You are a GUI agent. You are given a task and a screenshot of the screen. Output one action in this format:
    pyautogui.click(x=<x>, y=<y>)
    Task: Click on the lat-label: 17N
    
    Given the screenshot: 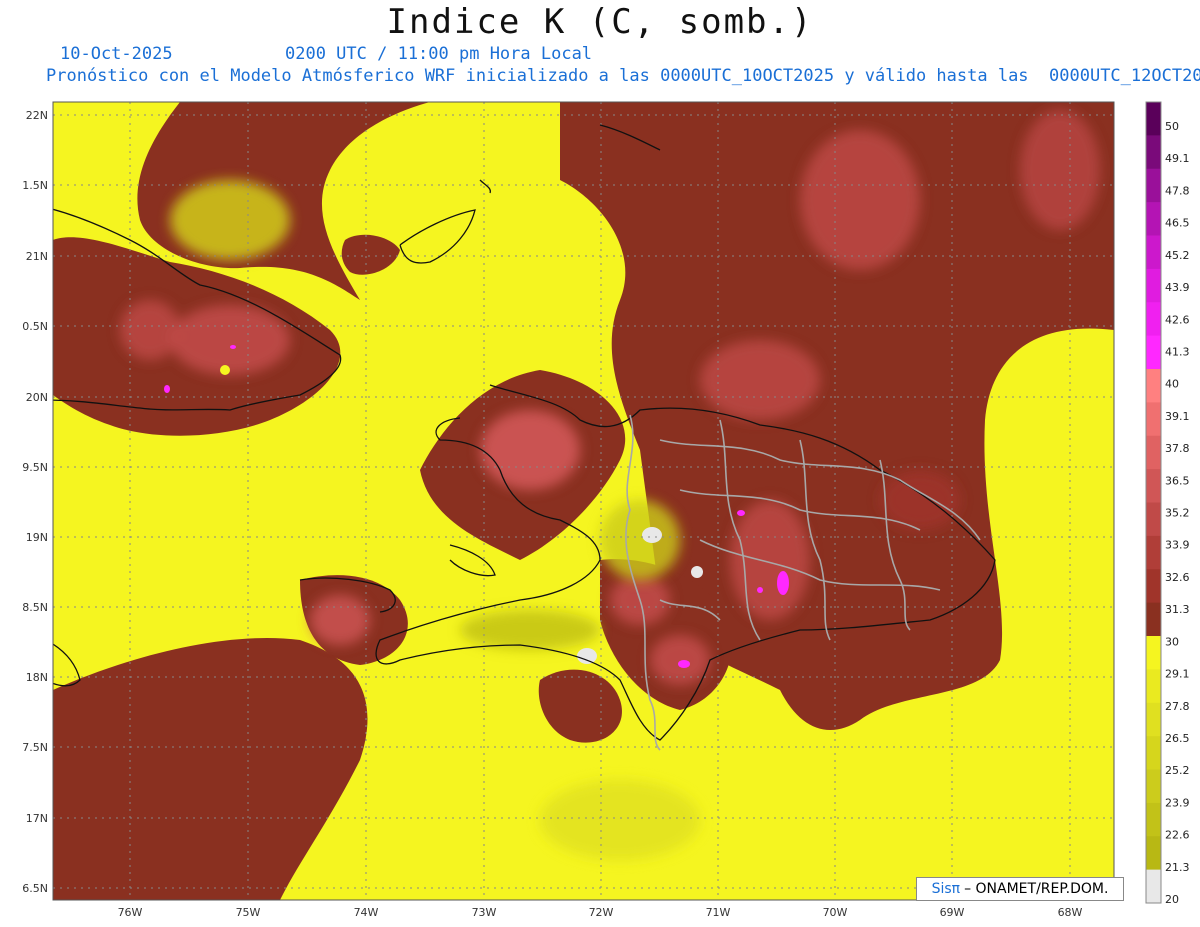 What is the action you would take?
    pyautogui.click(x=37, y=818)
    